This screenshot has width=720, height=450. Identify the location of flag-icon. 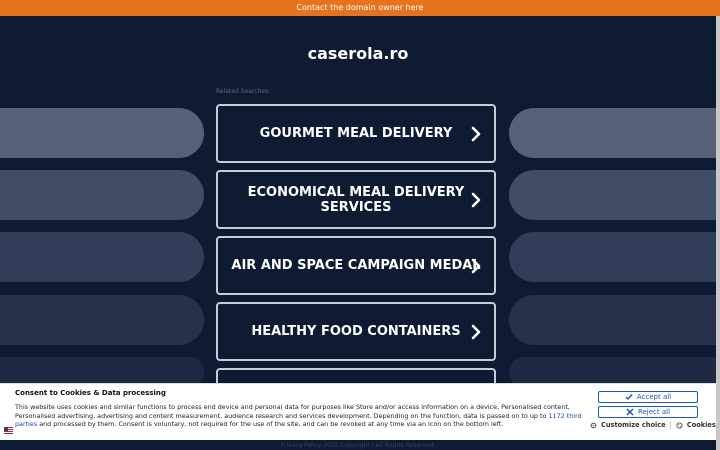
(8, 430).